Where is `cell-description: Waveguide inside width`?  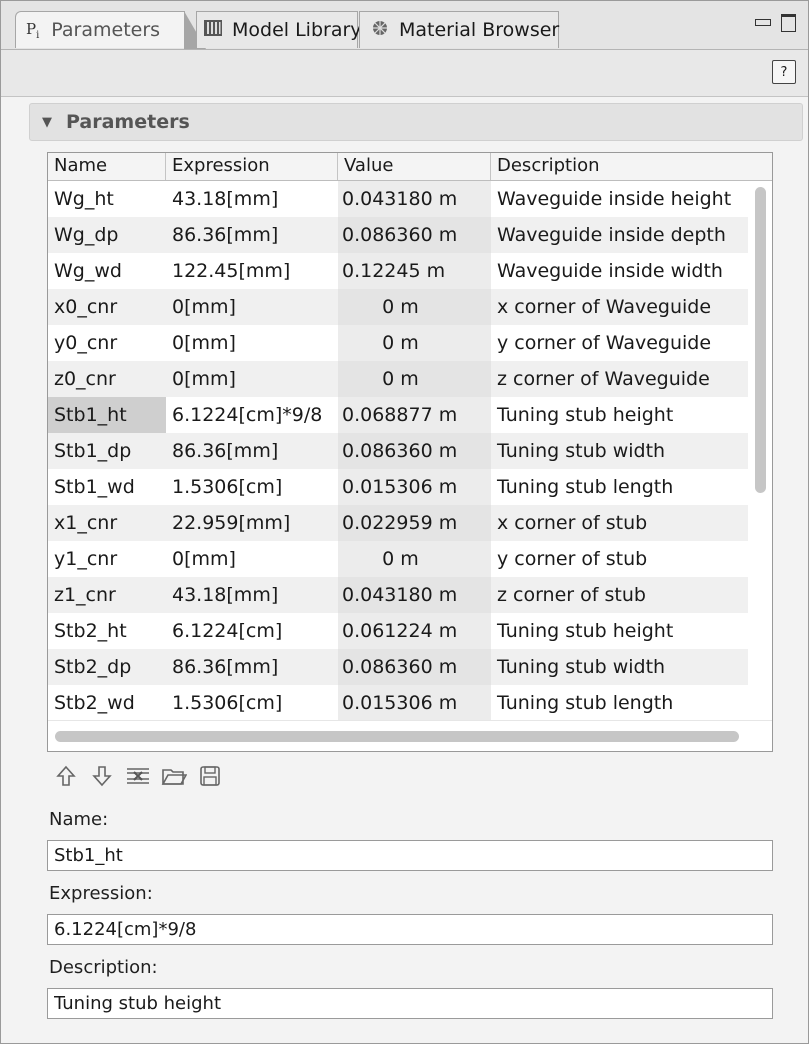 cell-description: Waveguide inside width is located at coordinates (616, 271).